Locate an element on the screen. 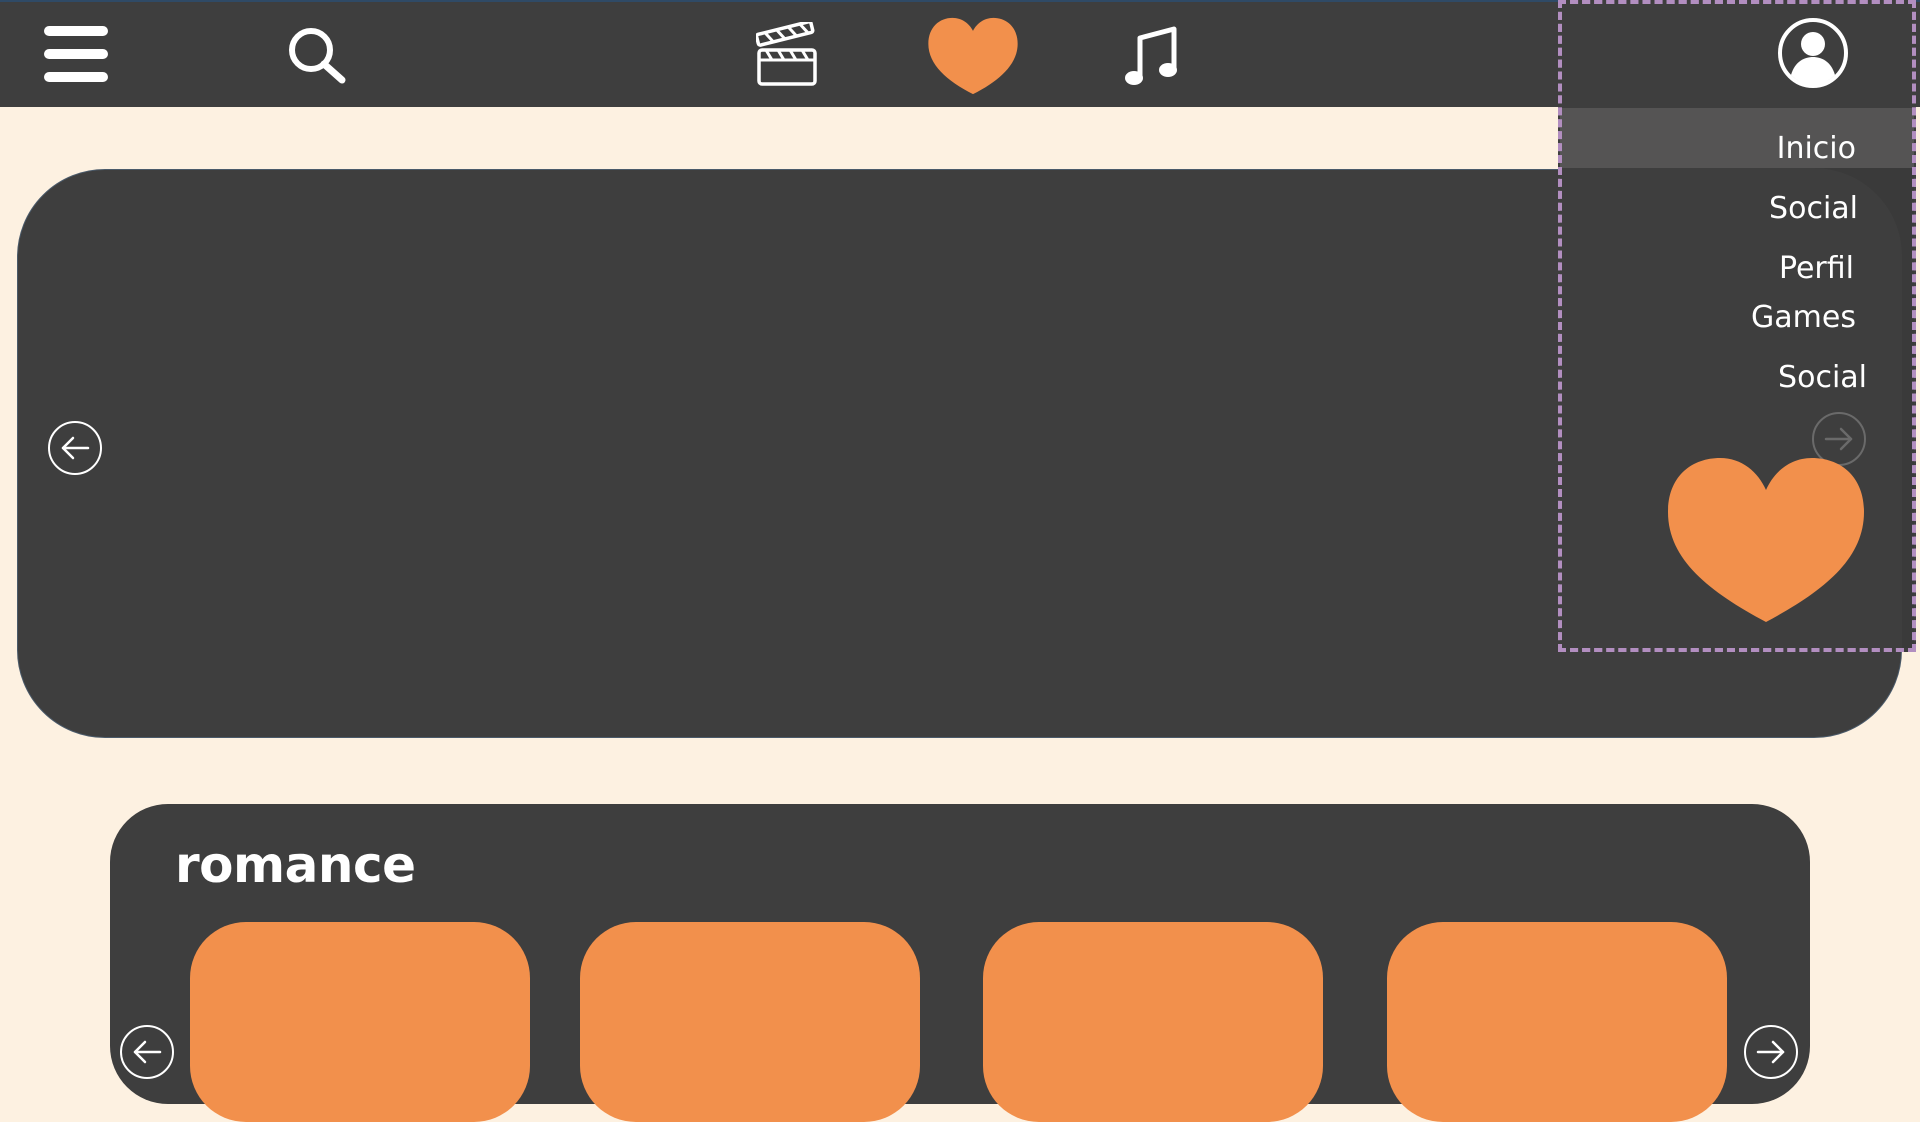 Image resolution: width=1920 pixels, height=1122 pixels. menu-item-social: Social is located at coordinates (1813, 208).